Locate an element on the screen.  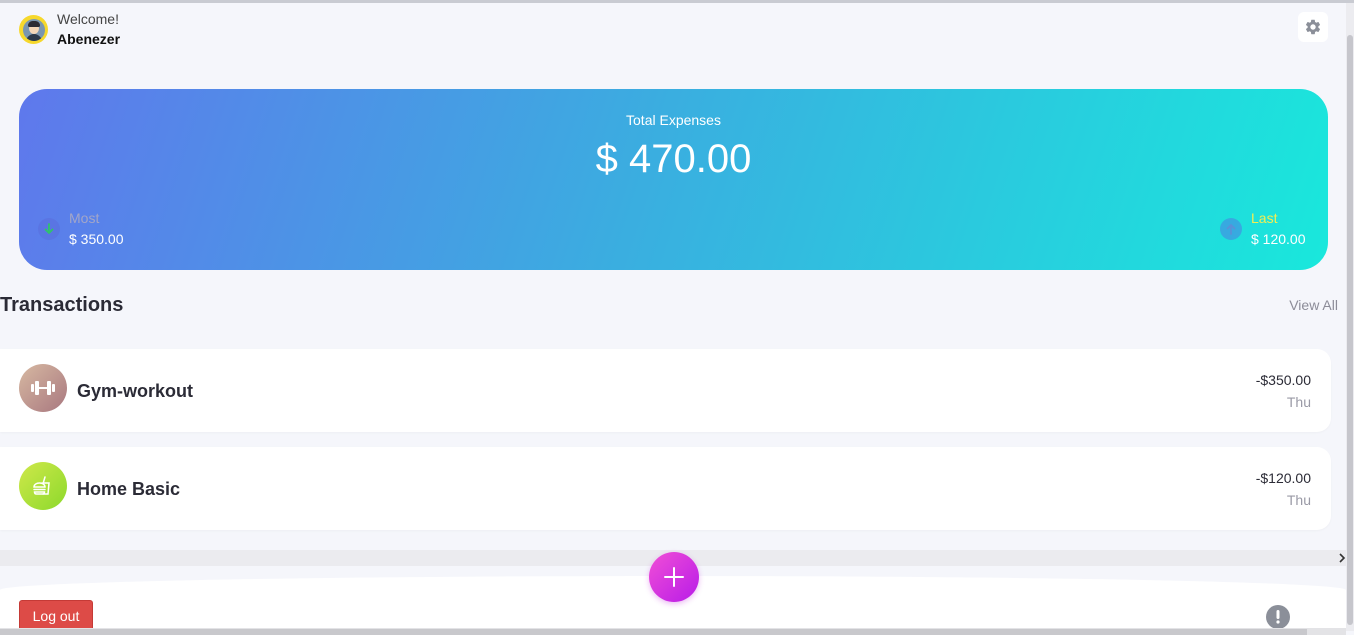
transaction-name: Gym-workout is located at coordinates (135, 391).